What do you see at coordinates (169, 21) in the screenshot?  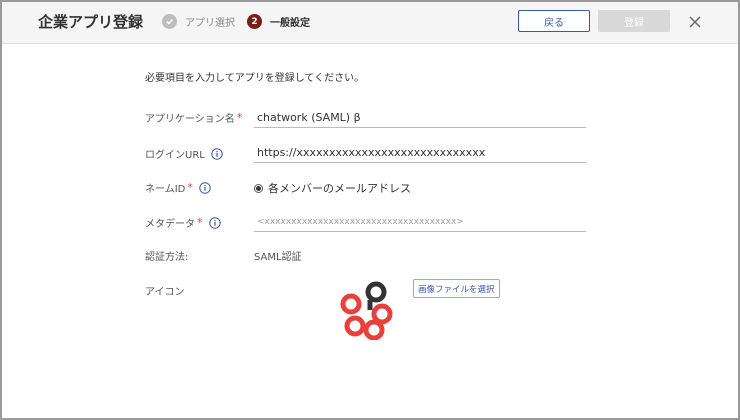 I see `check-icon` at bounding box center [169, 21].